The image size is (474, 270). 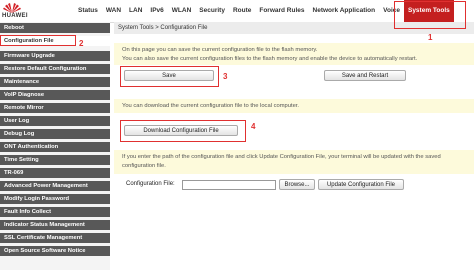 I want to click on sidebar-item-maintenance: Maintenance, so click(x=55, y=82).